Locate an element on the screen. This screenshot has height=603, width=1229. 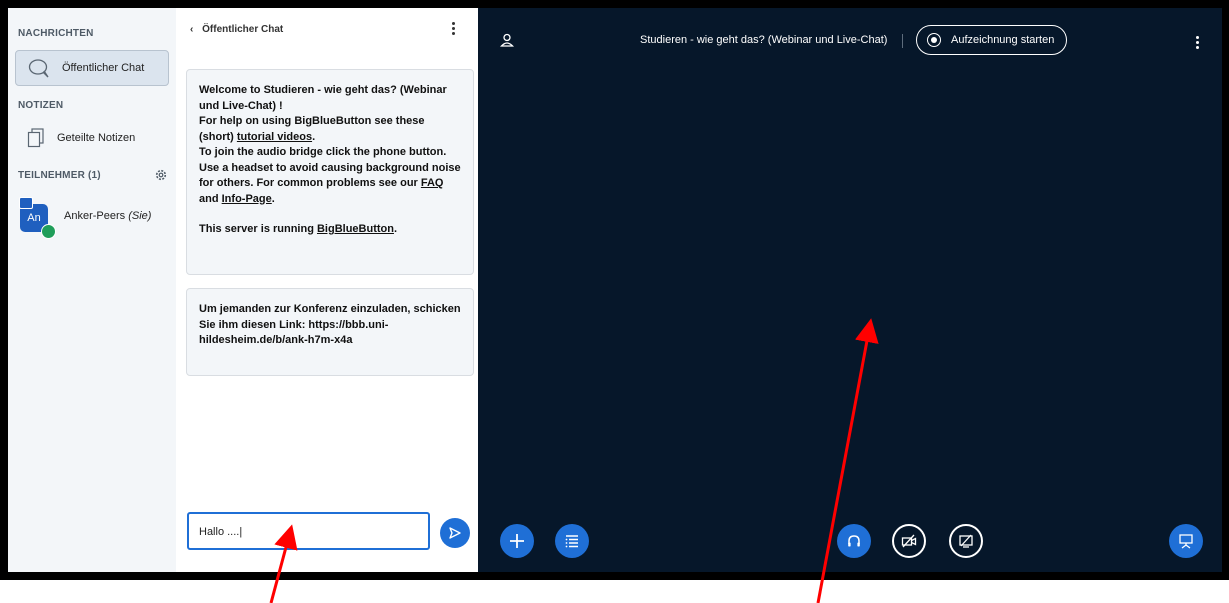
help-end: . is located at coordinates (314, 136).